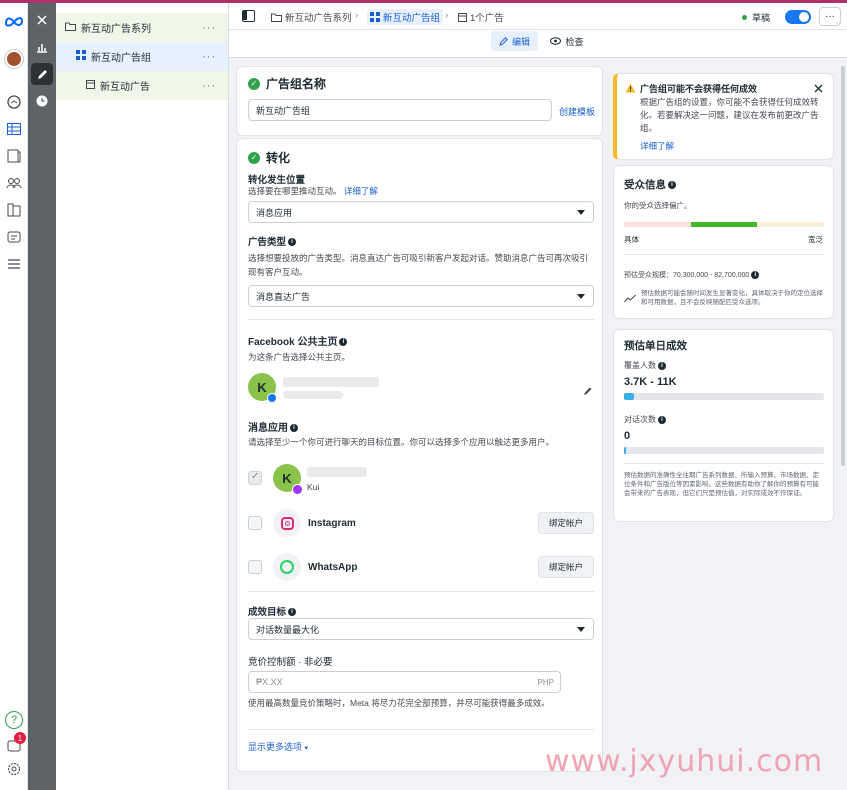 The width and height of the screenshot is (847, 790). What do you see at coordinates (255, 523) in the screenshot?
I see `instagram-checkbox` at bounding box center [255, 523].